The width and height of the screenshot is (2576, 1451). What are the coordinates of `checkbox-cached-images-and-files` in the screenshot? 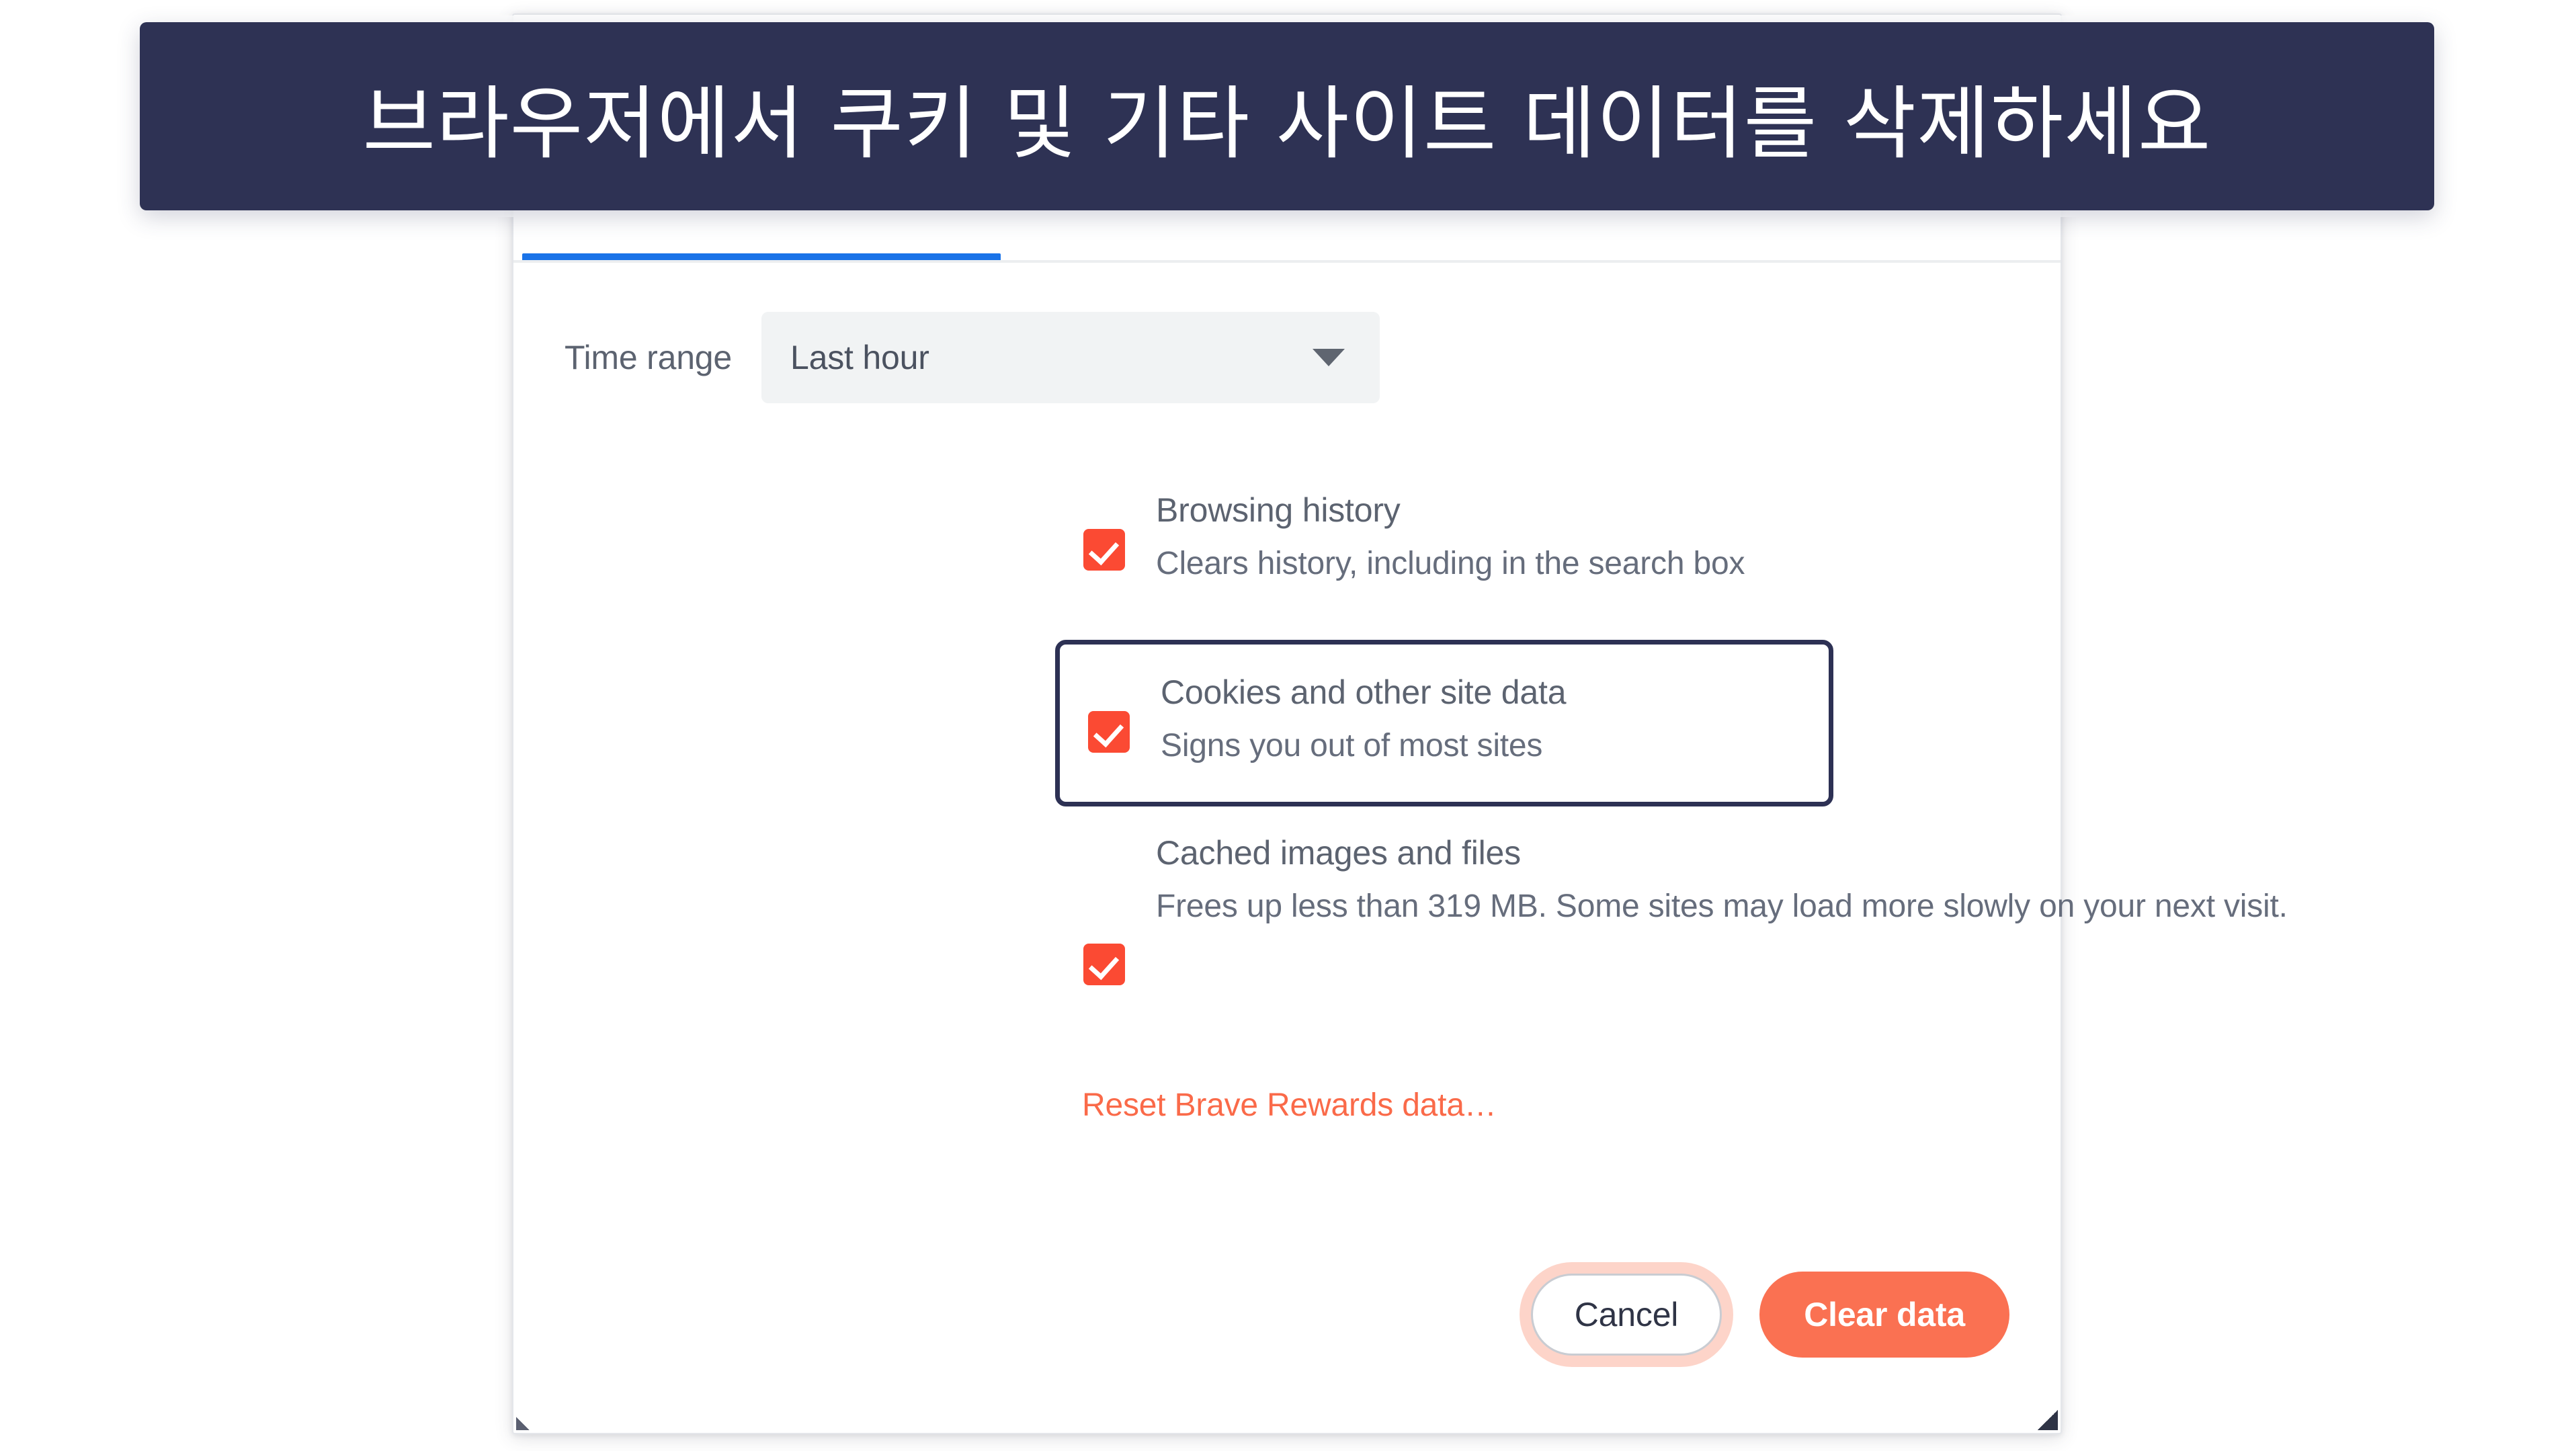 It's located at (1104, 964).